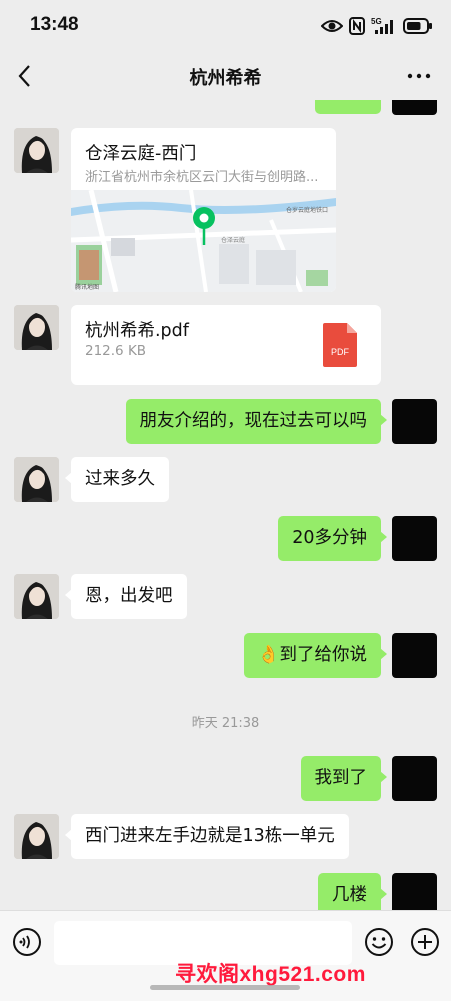 The width and height of the screenshot is (451, 1001). Describe the element at coordinates (419, 76) in the screenshot. I see `more-options-icon` at that location.